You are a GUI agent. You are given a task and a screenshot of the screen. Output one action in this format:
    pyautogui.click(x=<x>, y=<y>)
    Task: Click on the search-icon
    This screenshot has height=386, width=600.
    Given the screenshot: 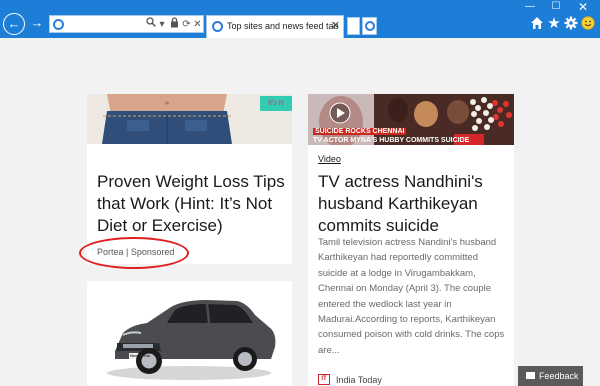 What is the action you would take?
    pyautogui.click(x=151, y=24)
    